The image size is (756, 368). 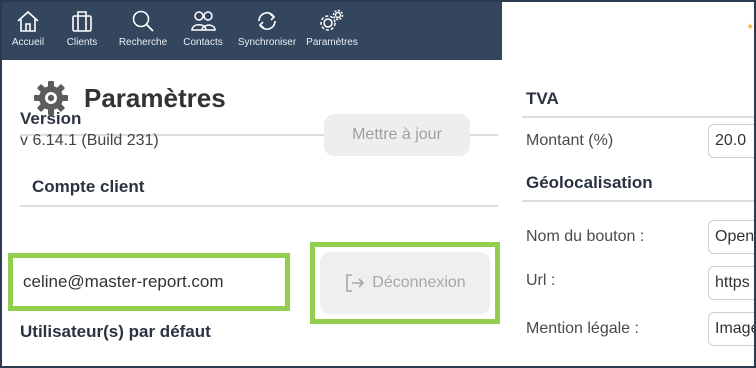 I want to click on sync-icon, so click(x=267, y=21).